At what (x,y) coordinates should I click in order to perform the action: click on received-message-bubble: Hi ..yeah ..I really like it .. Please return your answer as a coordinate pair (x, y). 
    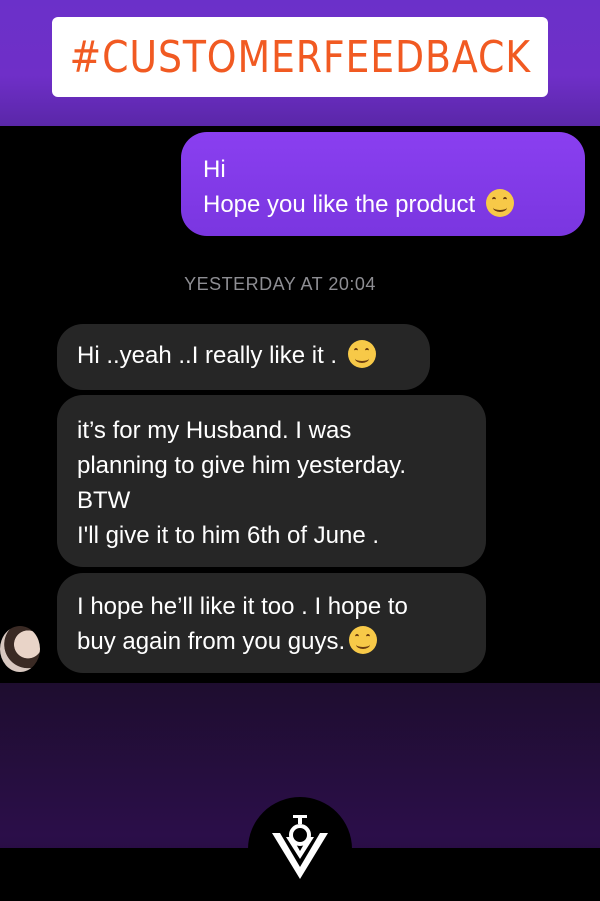
    Looking at the image, I should click on (243, 357).